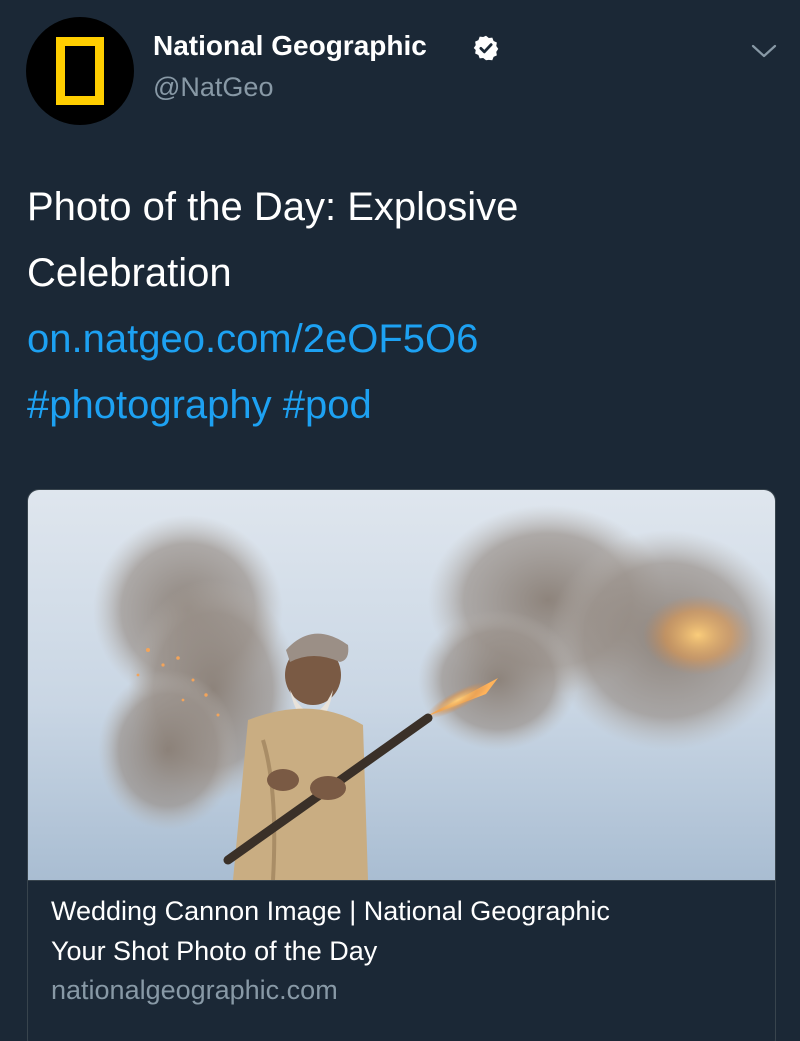 Image resolution: width=800 pixels, height=1041 pixels. What do you see at coordinates (129, 273) in the screenshot?
I see `tweet-text-line: Celebration` at bounding box center [129, 273].